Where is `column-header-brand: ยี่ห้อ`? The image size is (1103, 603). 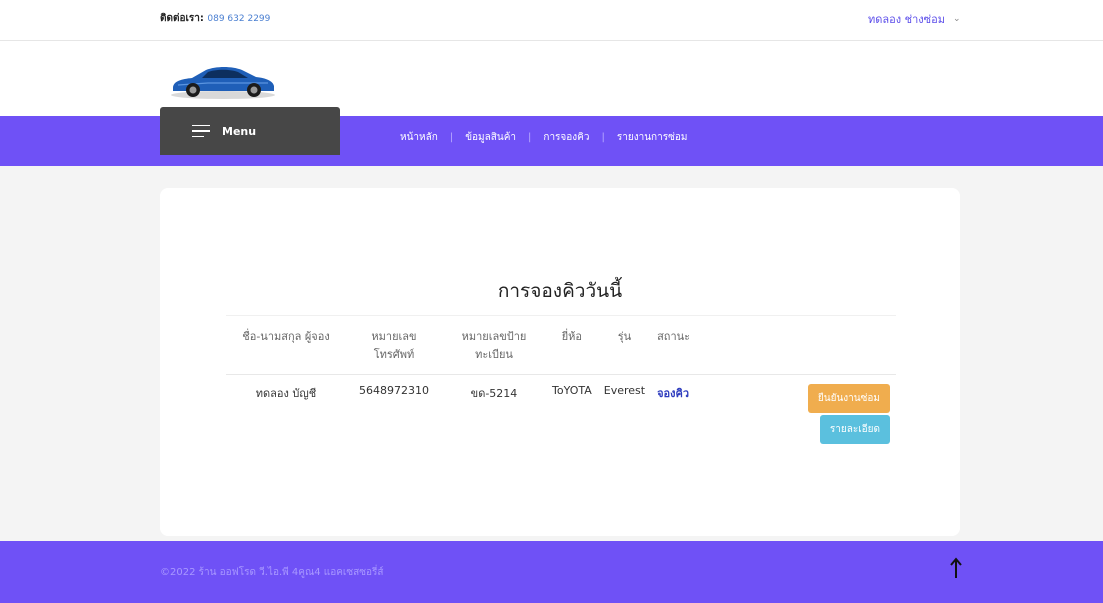 column-header-brand: ยี่ห้อ is located at coordinates (572, 345).